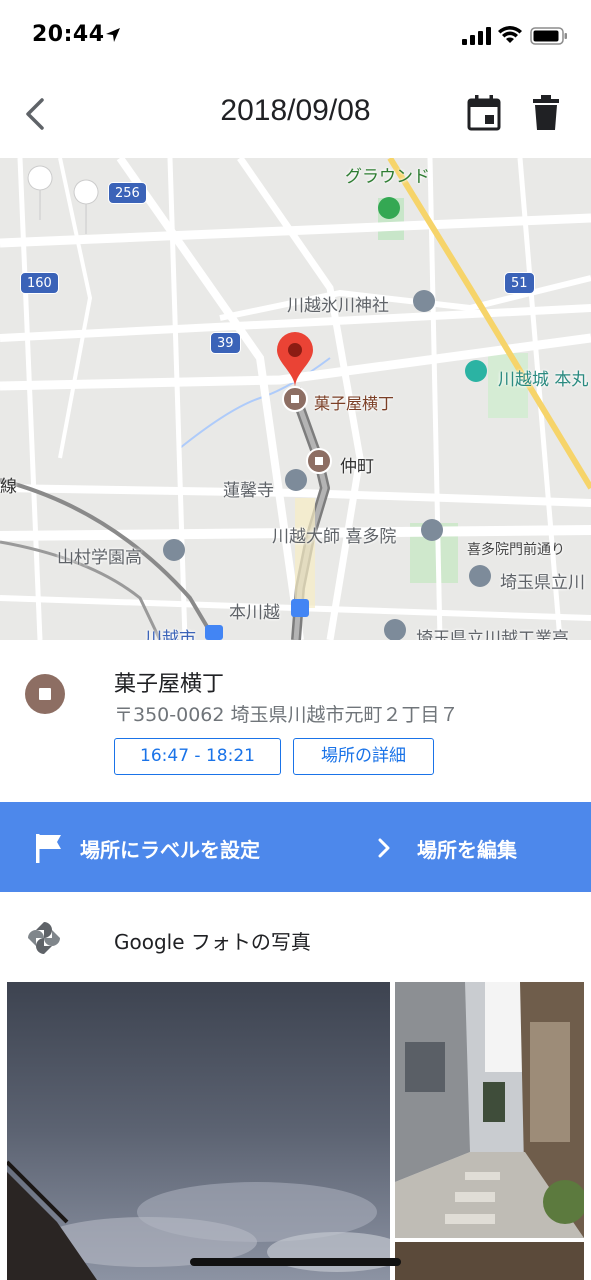 Image resolution: width=591 pixels, height=1280 pixels. I want to click on delete-button, so click(546, 113).